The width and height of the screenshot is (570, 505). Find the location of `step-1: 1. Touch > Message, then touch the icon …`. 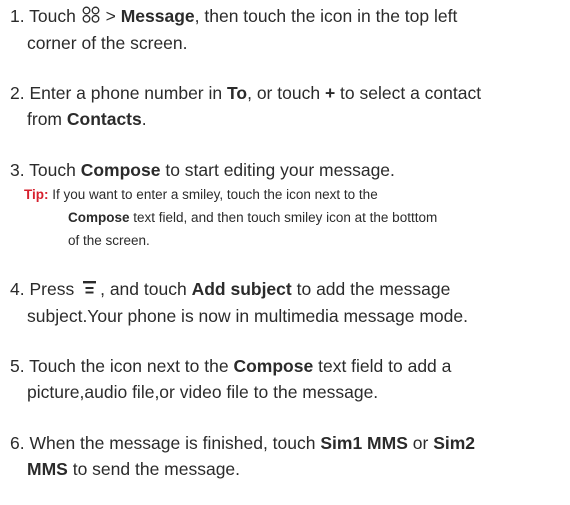

step-1: 1. Touch > Message, then touch the icon … is located at coordinates (234, 28).